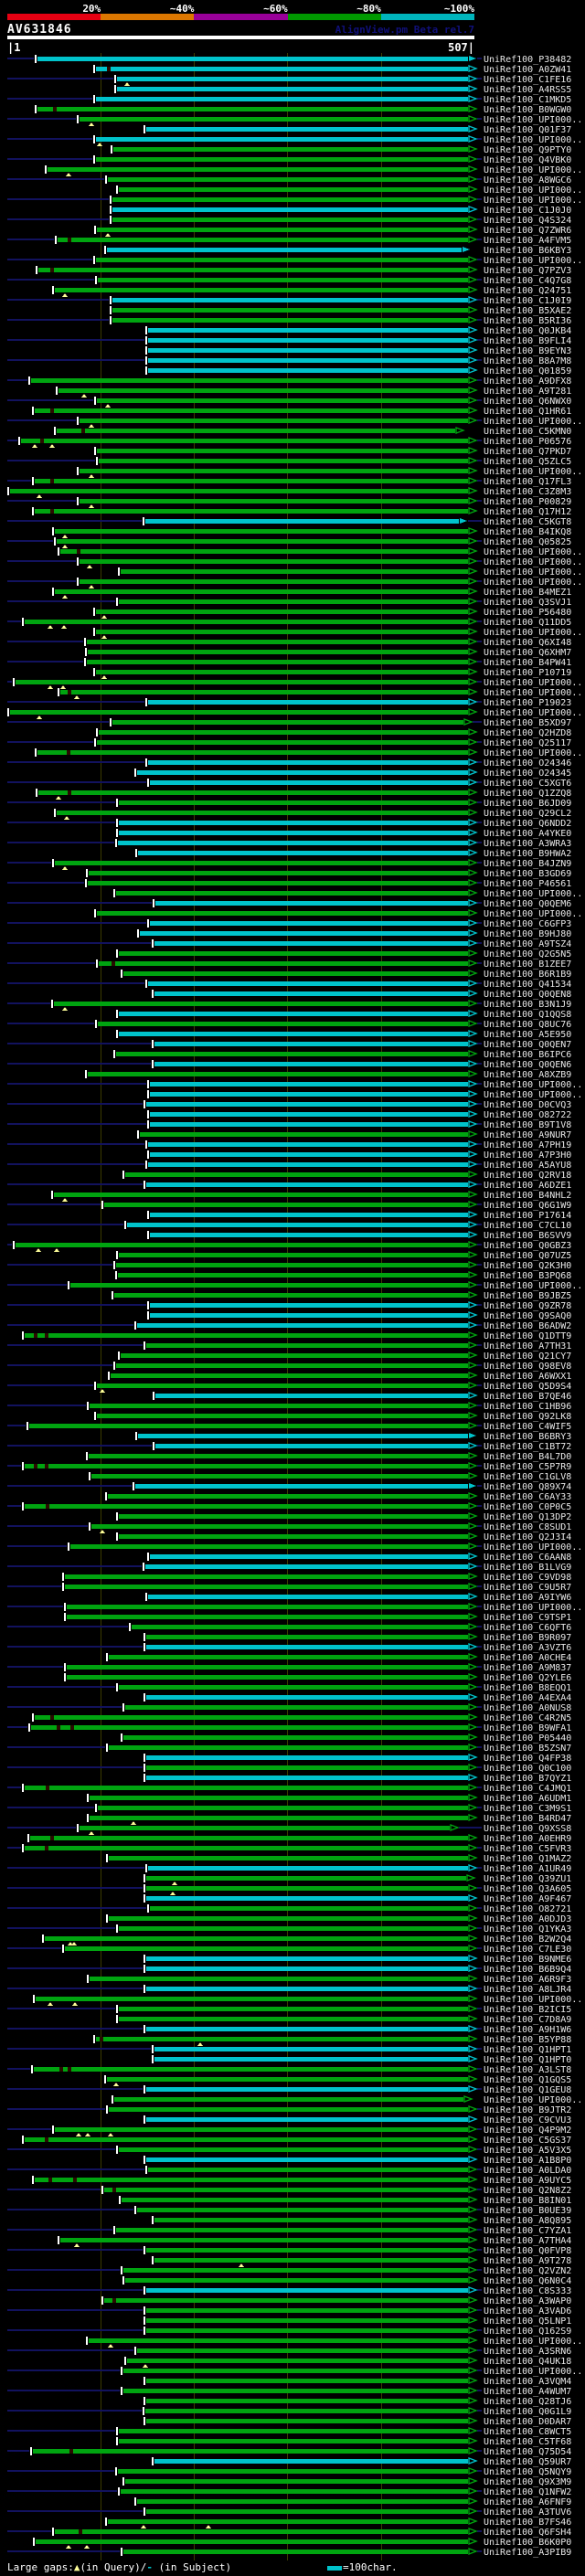 The height and width of the screenshot is (2576, 585). I want to click on hit-label: UniRef100_B4PW41, so click(528, 663).